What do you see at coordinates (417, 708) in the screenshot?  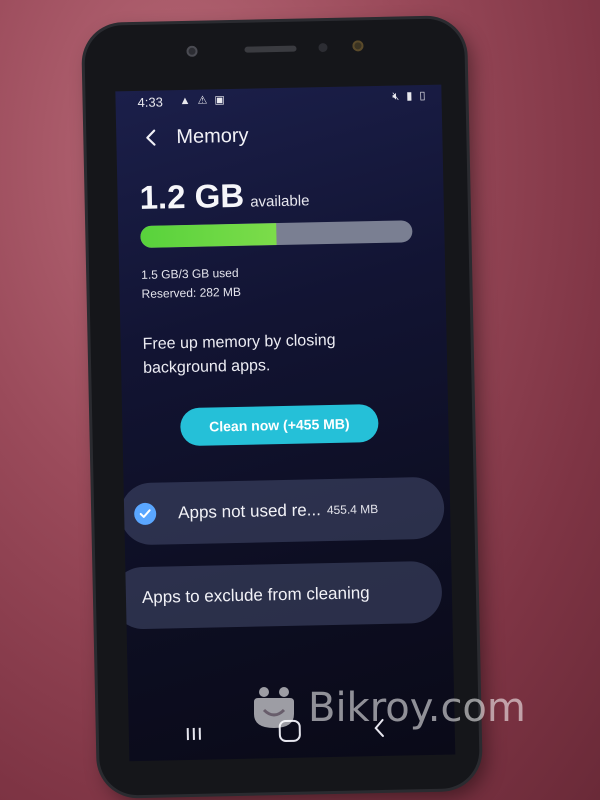 I see `watermark-text: Bikroy.com` at bounding box center [417, 708].